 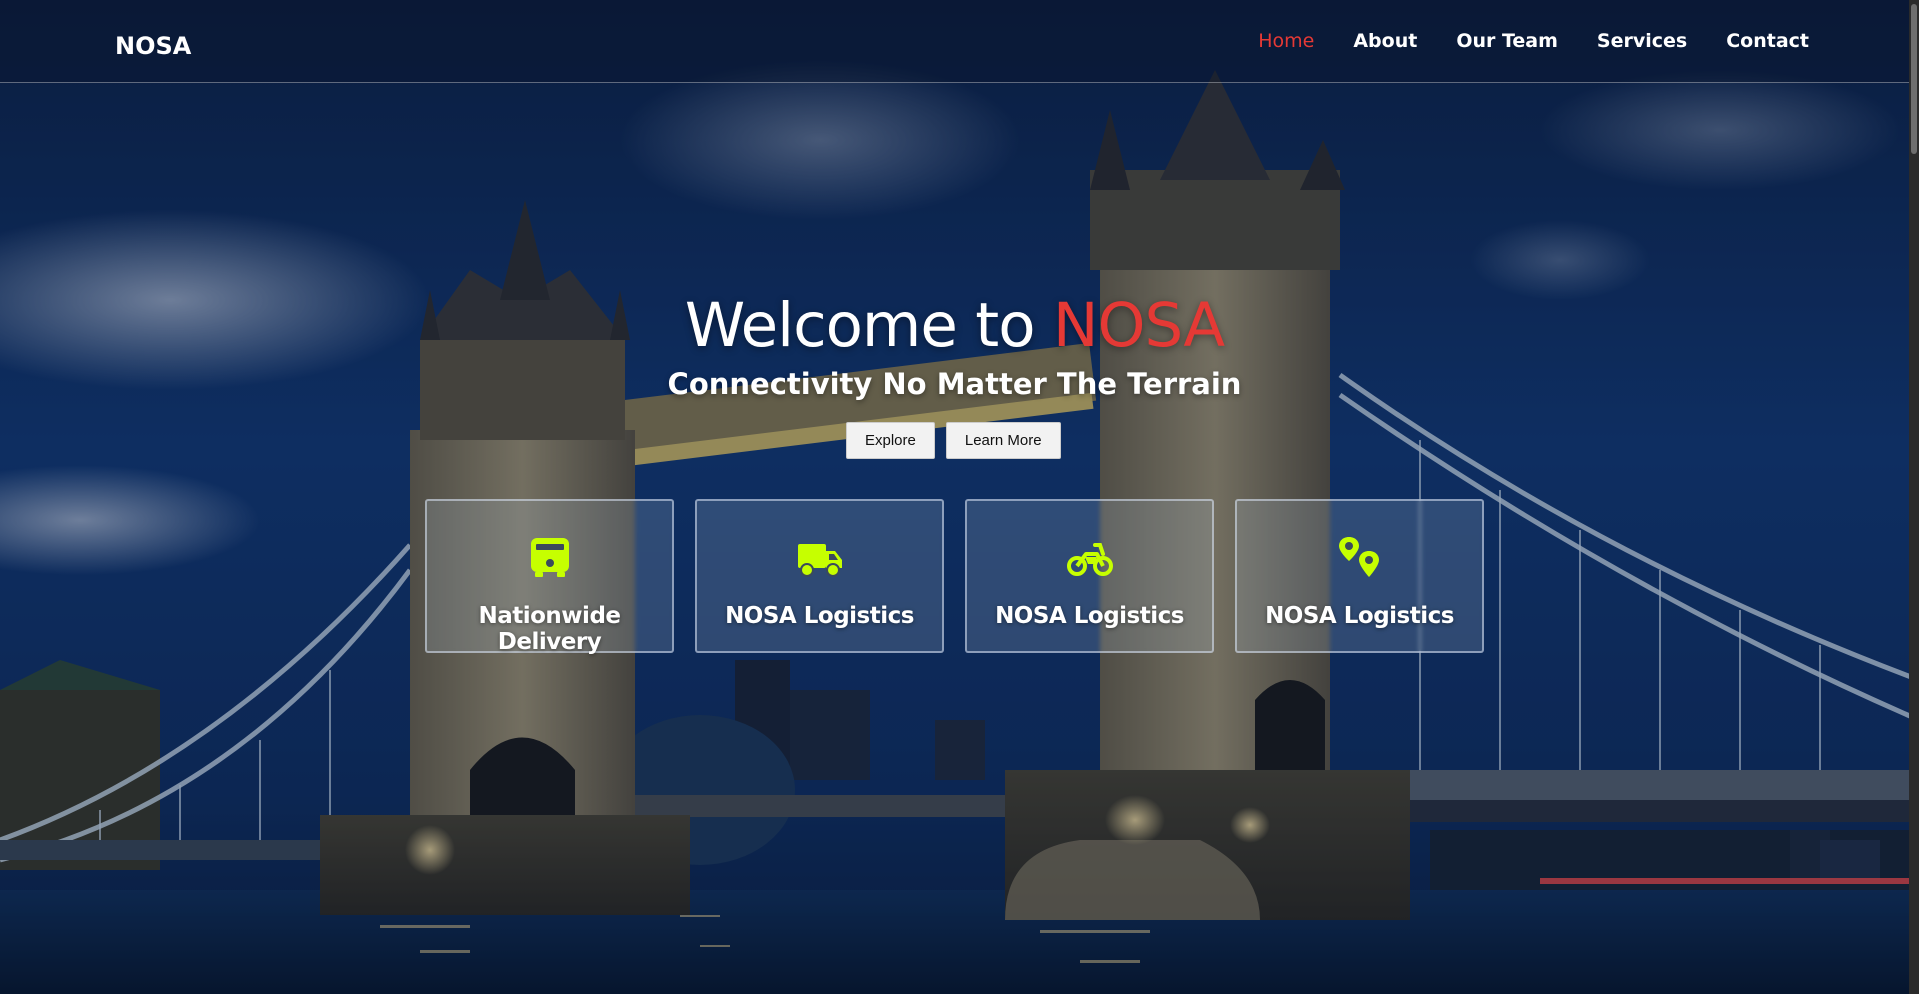 I want to click on hero-title-prefix: Welcome to, so click(x=868, y=325).